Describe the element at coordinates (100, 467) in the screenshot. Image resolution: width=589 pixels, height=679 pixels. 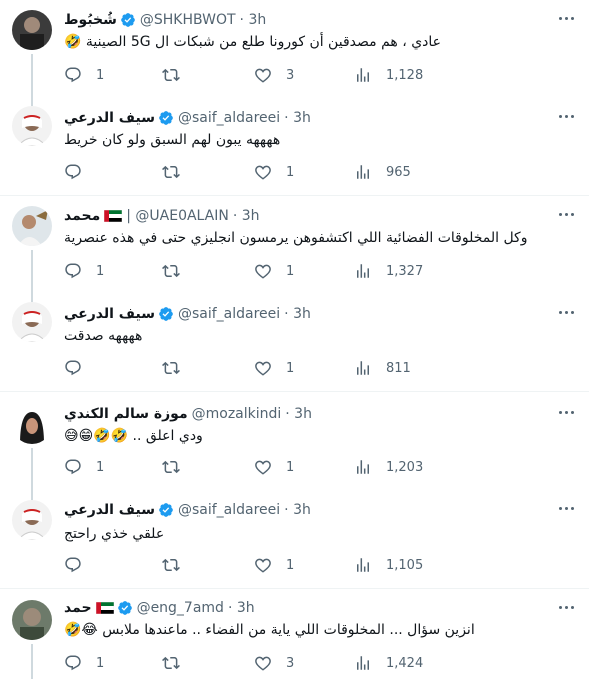
I see `reply-count: 1` at that location.